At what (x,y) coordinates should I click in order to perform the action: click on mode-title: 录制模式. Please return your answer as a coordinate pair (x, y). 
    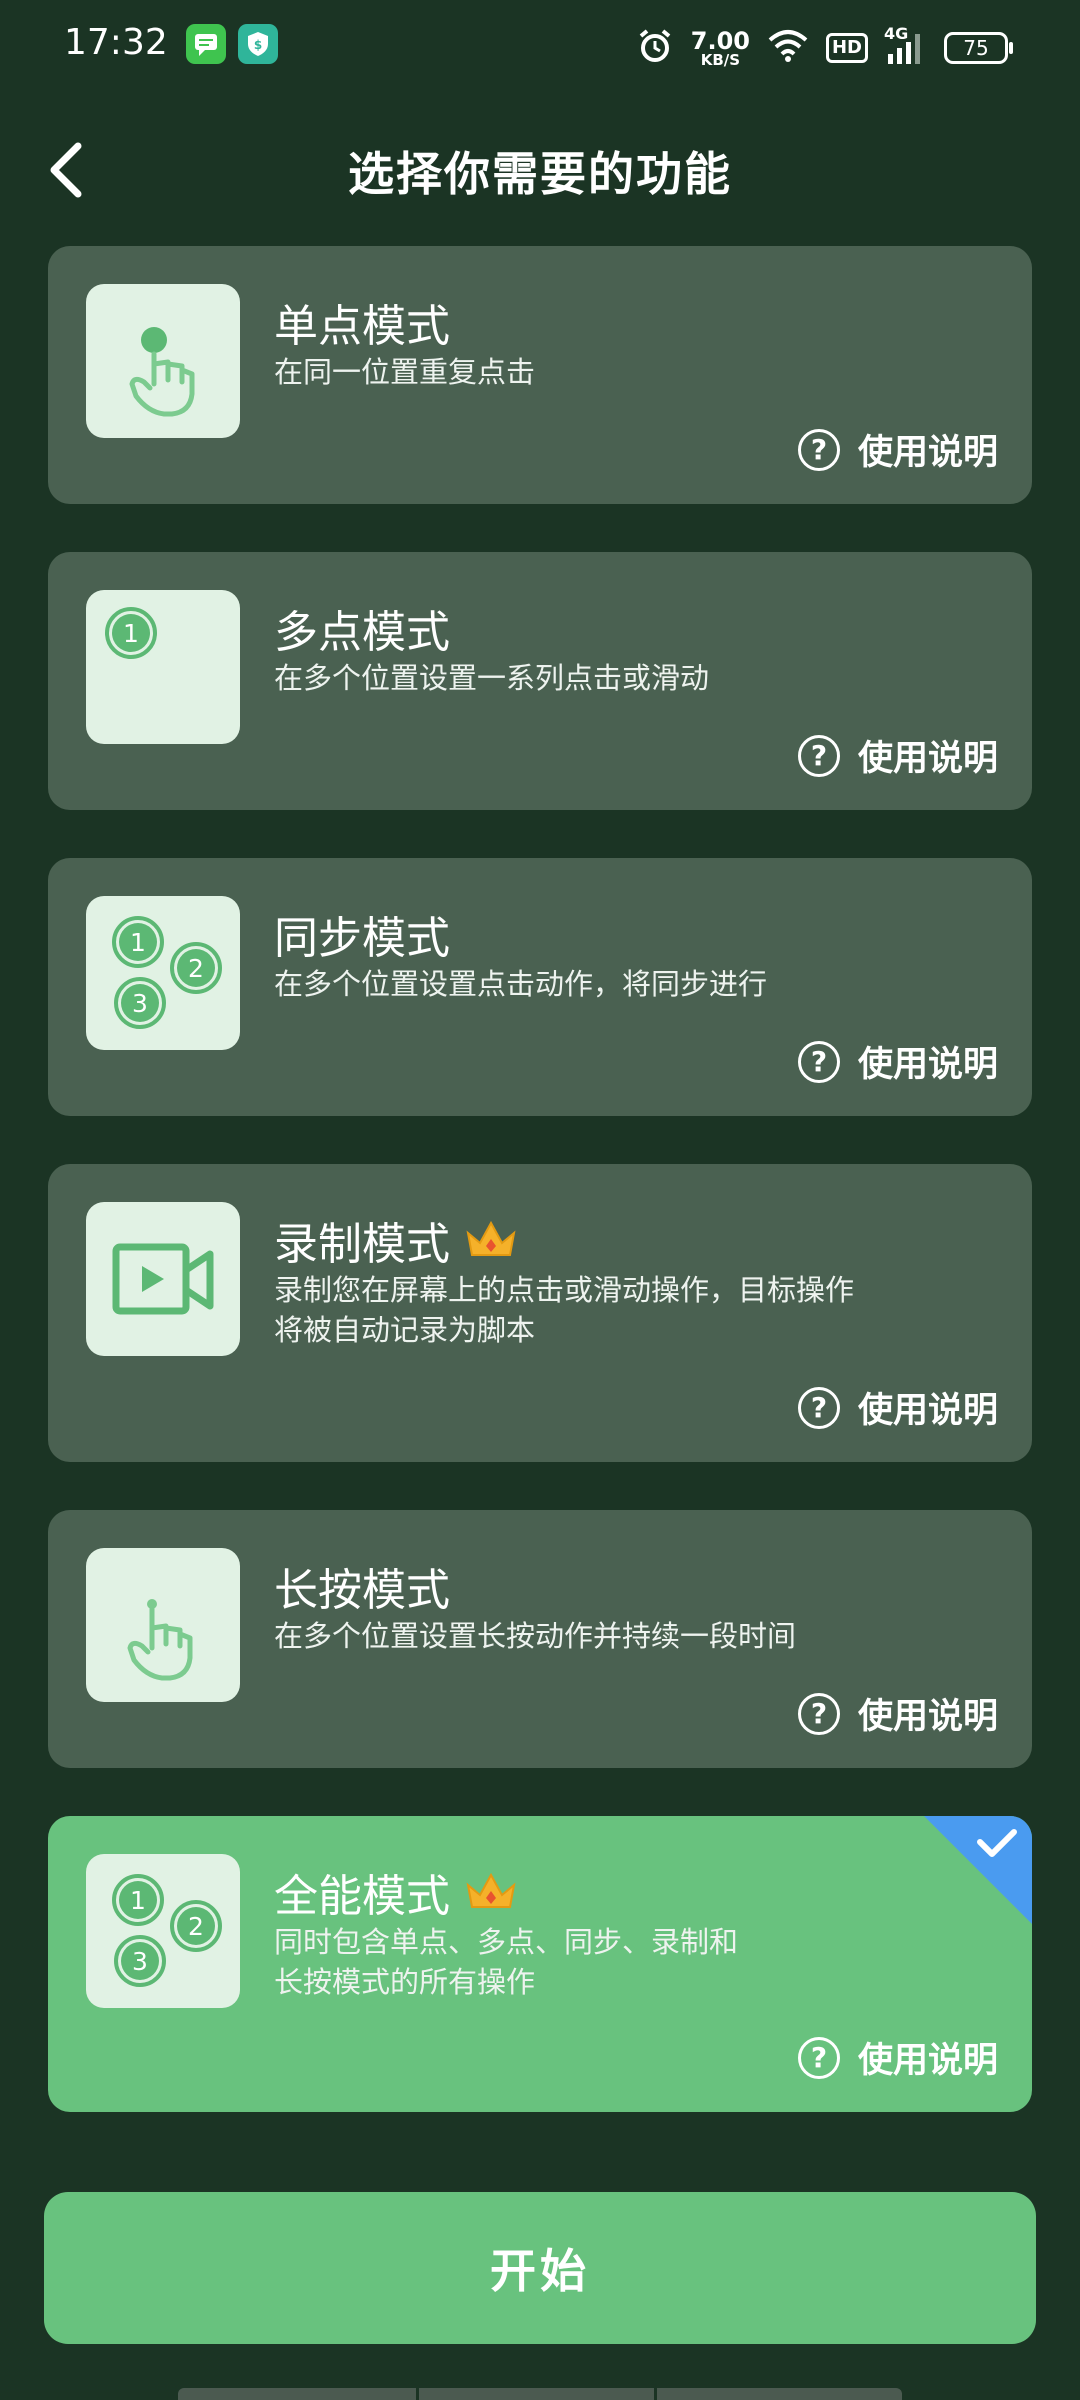
    Looking at the image, I should click on (396, 1240).